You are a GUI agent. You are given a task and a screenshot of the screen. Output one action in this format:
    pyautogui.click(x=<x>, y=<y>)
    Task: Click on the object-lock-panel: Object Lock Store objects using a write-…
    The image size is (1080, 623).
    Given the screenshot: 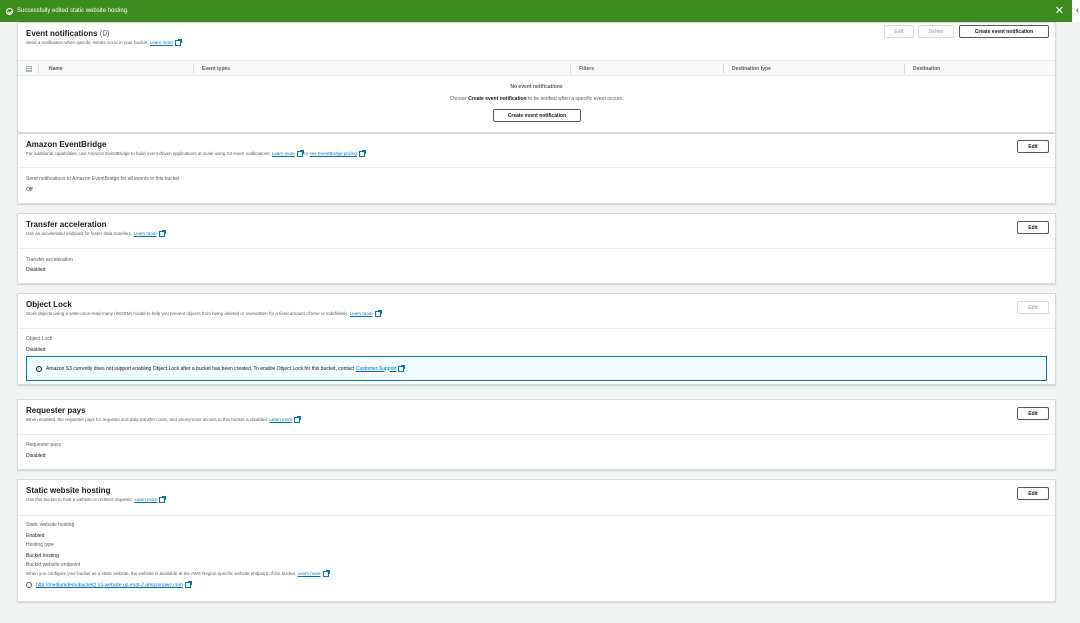 What is the action you would take?
    pyautogui.click(x=536, y=339)
    